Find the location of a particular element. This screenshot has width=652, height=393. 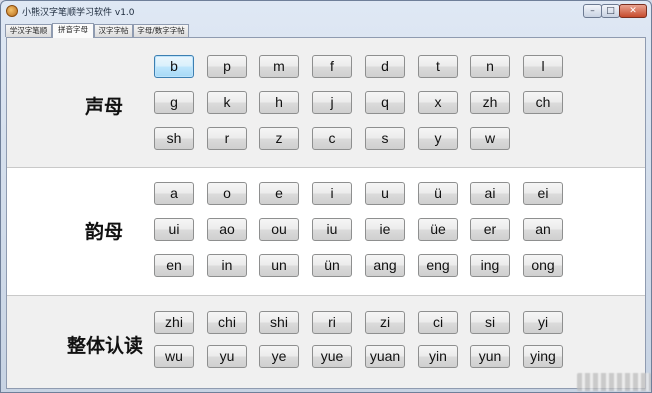

pinyin-key-button: ong is located at coordinates (543, 265).